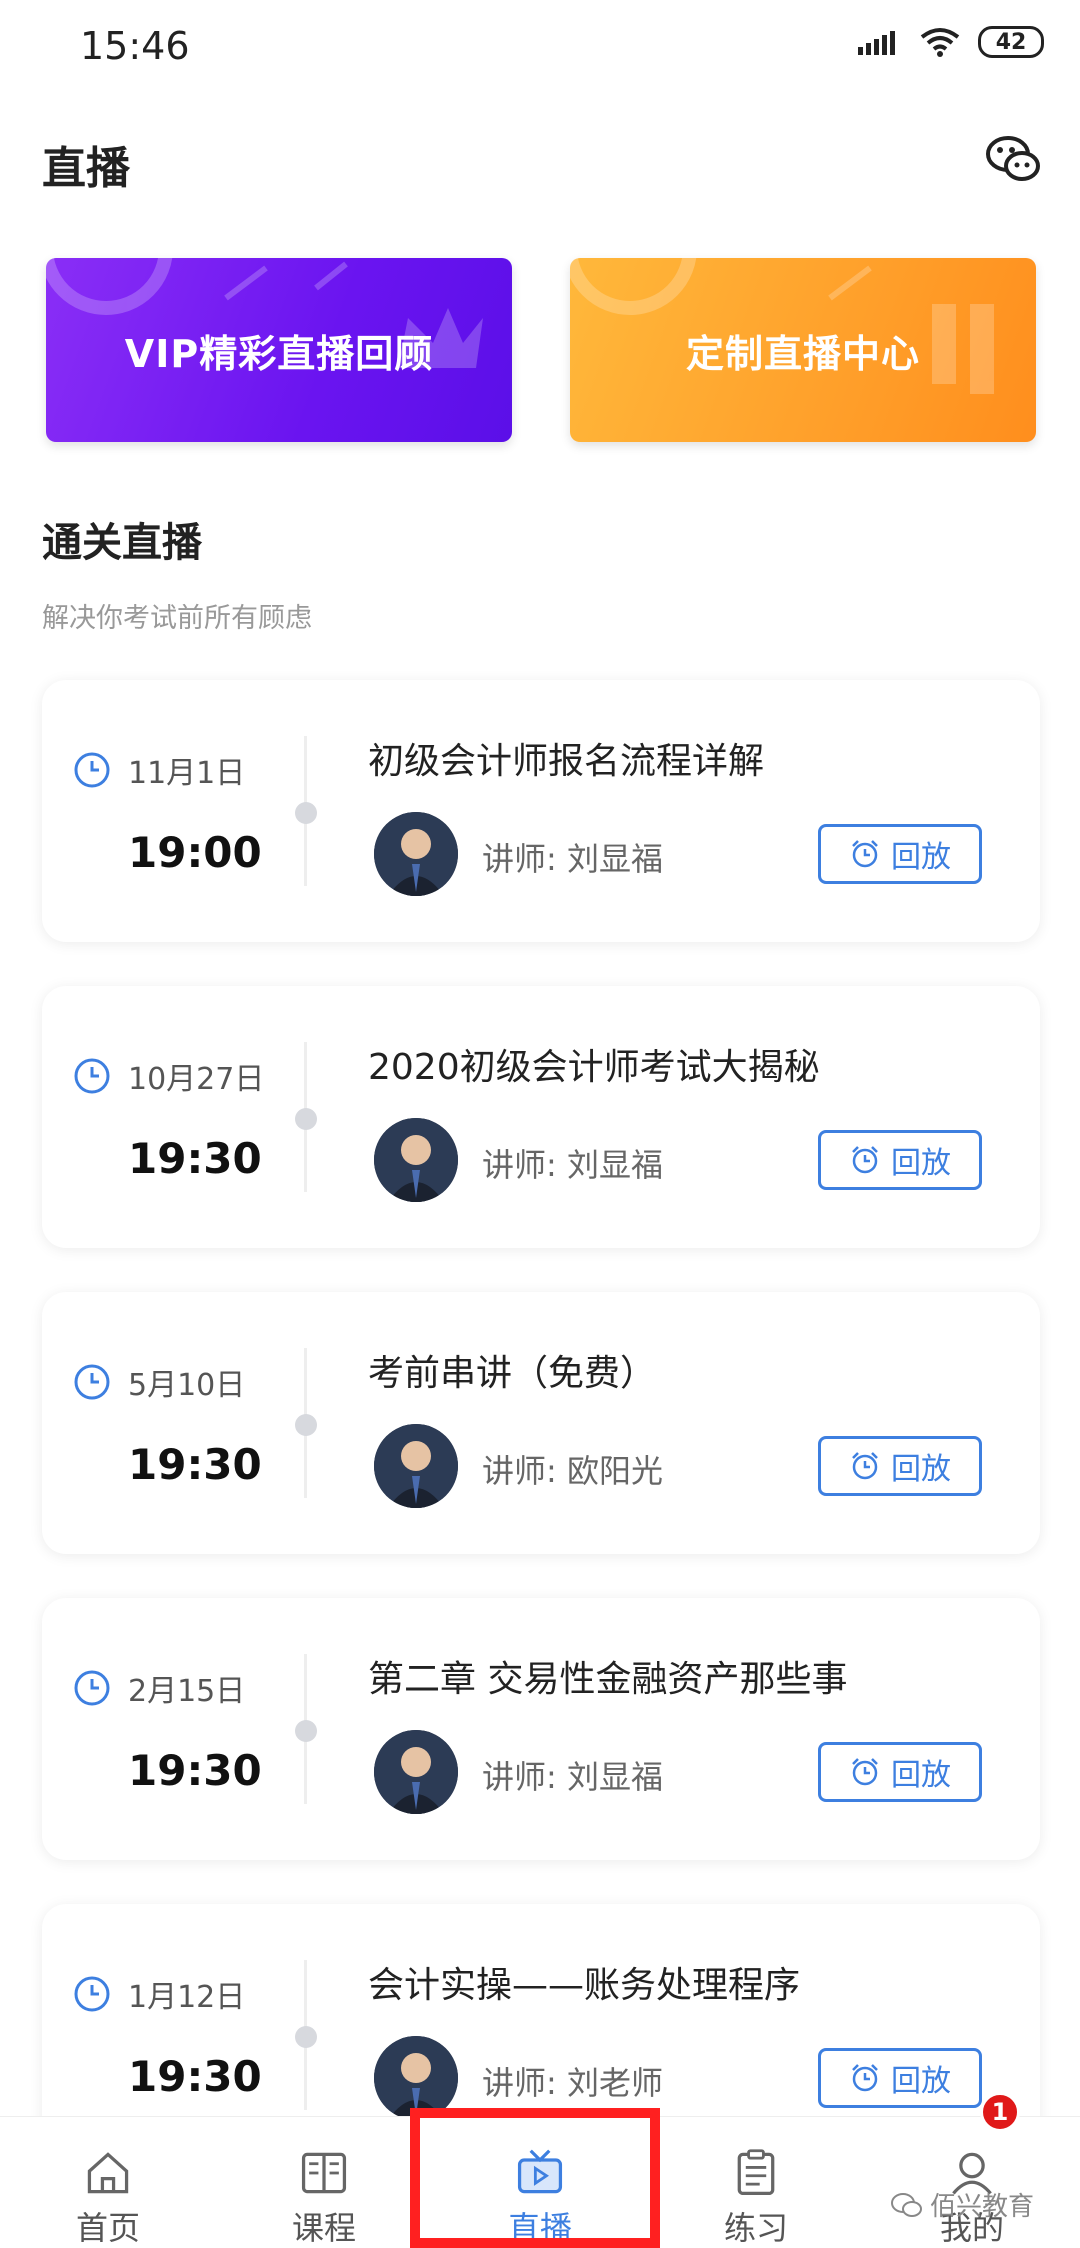 Image resolution: width=1080 pixels, height=2248 pixels. I want to click on tab-profile: 我的, so click(972, 2182).